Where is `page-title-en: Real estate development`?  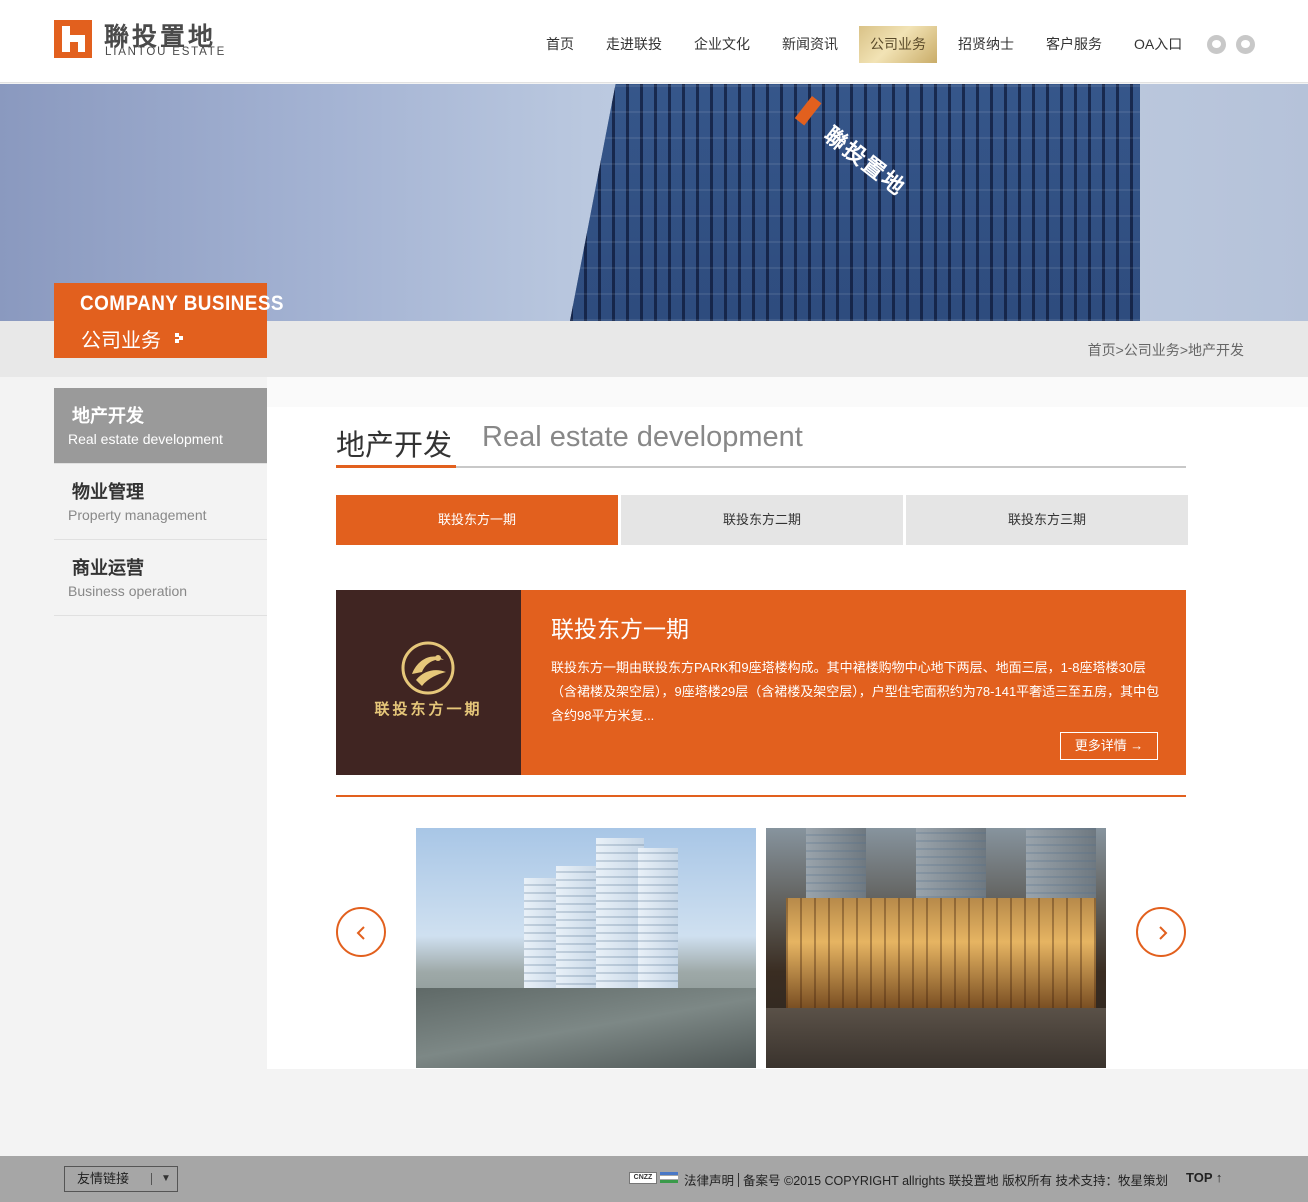
page-title-en: Real estate development is located at coordinates (642, 437).